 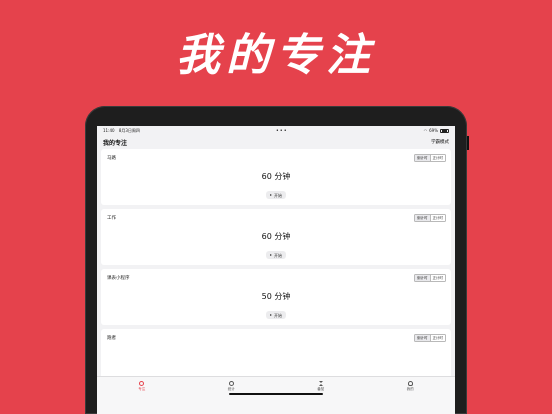 What do you see at coordinates (231, 383) in the screenshot?
I see `chart-icon` at bounding box center [231, 383].